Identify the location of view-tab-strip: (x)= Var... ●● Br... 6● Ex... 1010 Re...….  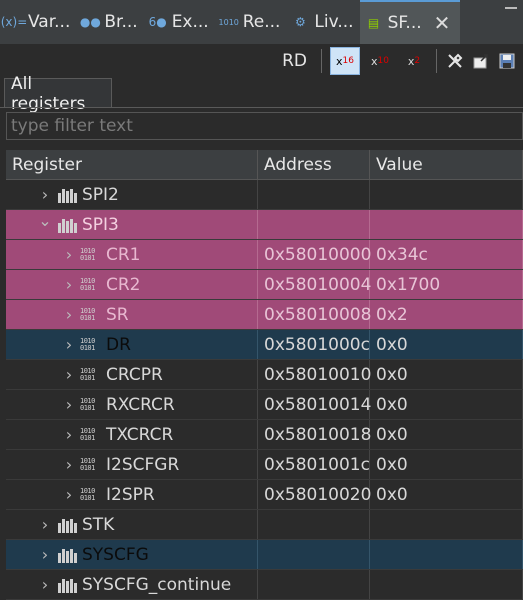
(261, 22).